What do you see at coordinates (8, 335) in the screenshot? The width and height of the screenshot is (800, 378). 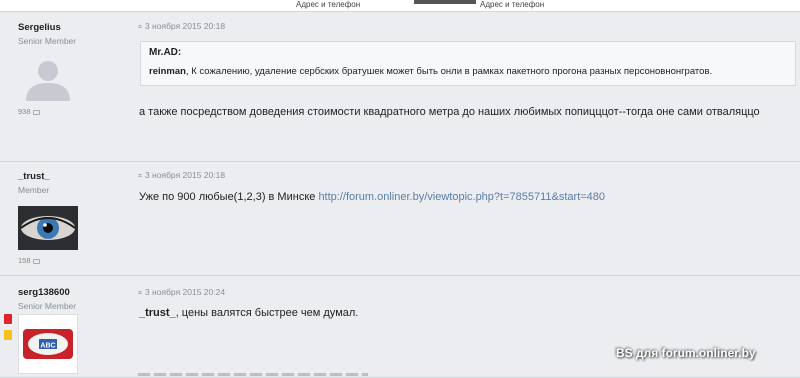 I see `side-marker-yellow` at bounding box center [8, 335].